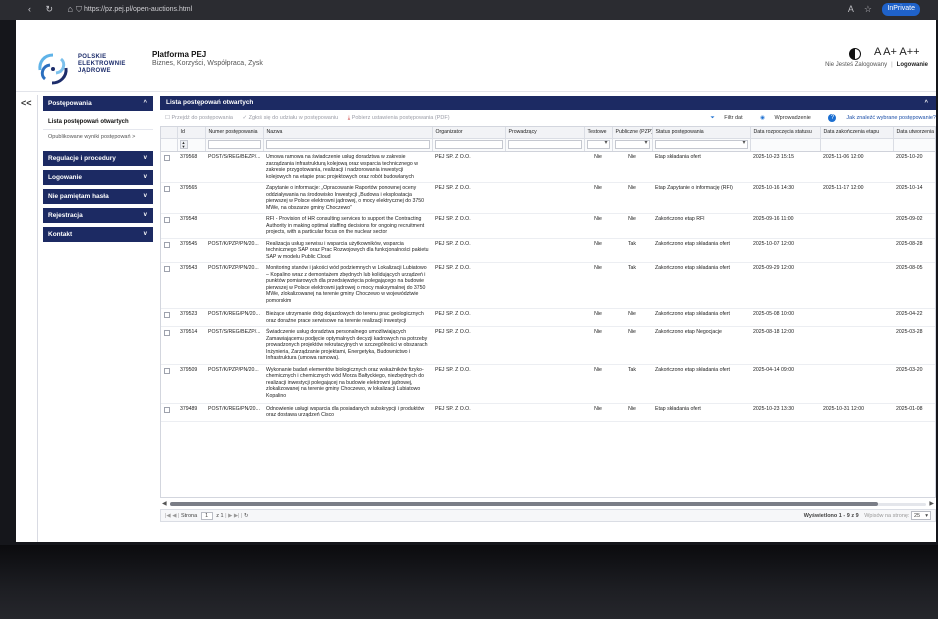 The width and height of the screenshot is (938, 619). Describe the element at coordinates (98, 196) in the screenshot. I see `sidebar-section-nie-pamietam-hasla: Nie pamiętam hasła v` at that location.